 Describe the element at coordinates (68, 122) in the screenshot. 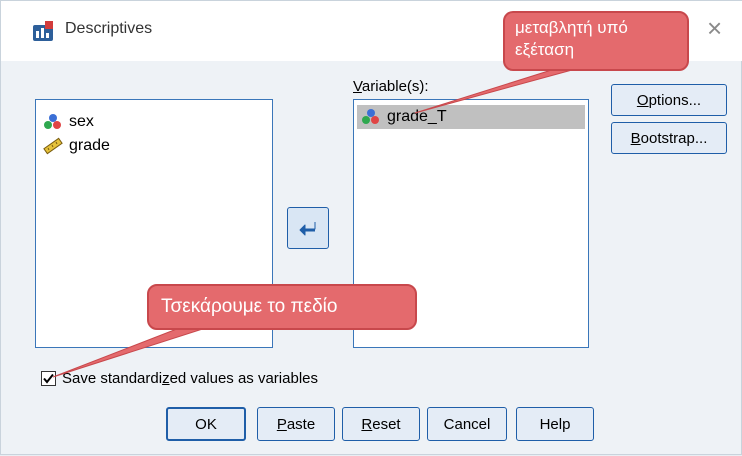

I see `list-item: sex` at that location.